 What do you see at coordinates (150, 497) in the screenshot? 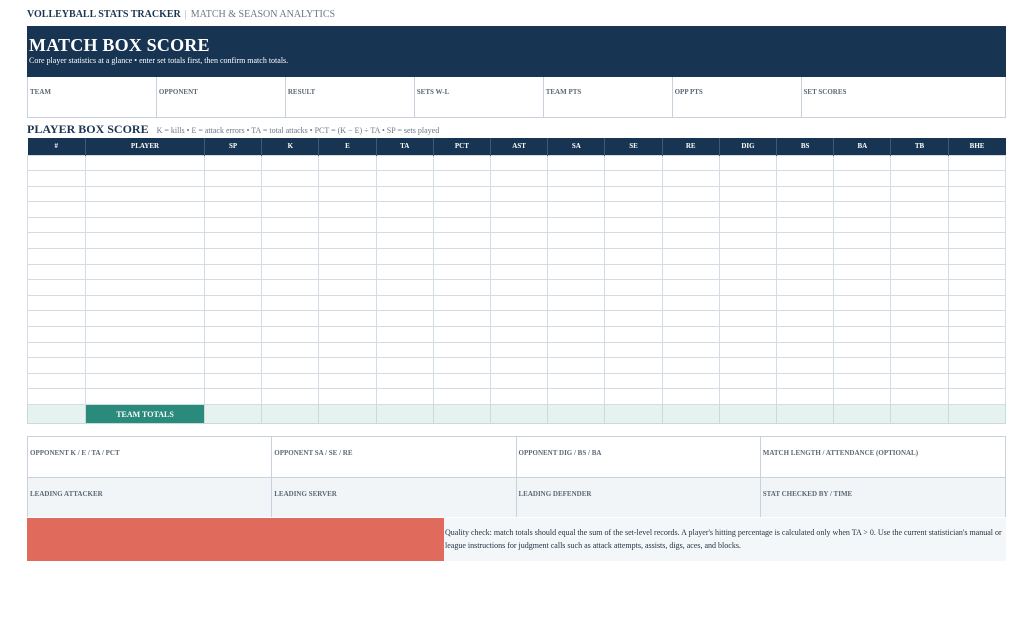
I see `leading-attacker-field: LEADING ATTACKER` at bounding box center [150, 497].